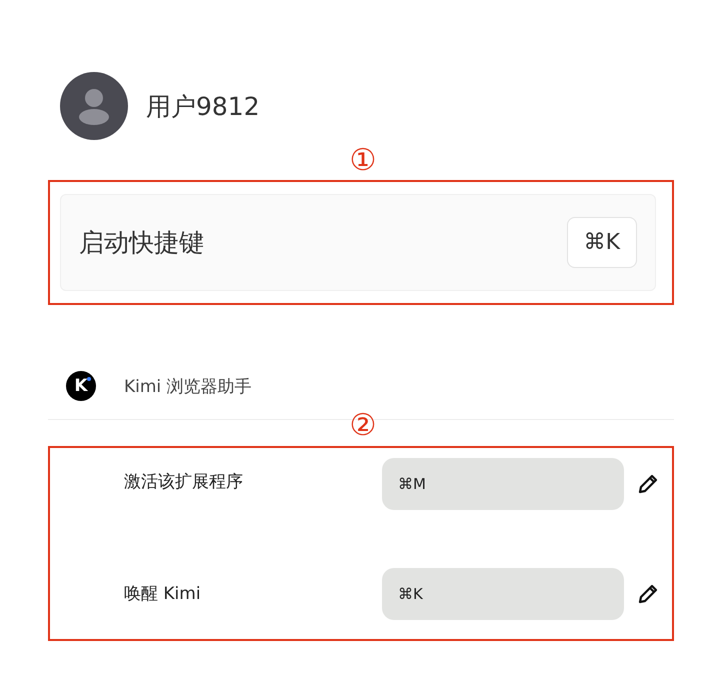 The image size is (720, 691). I want to click on pencil-icon, so click(648, 484).